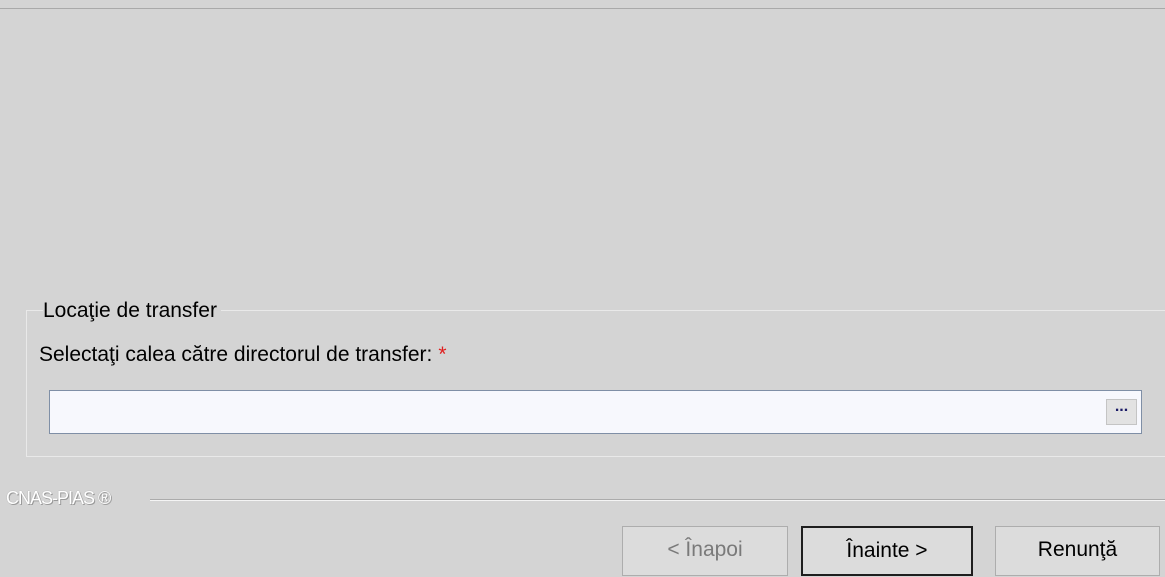  I want to click on group-title: Locaţie de transfer, so click(132, 311).